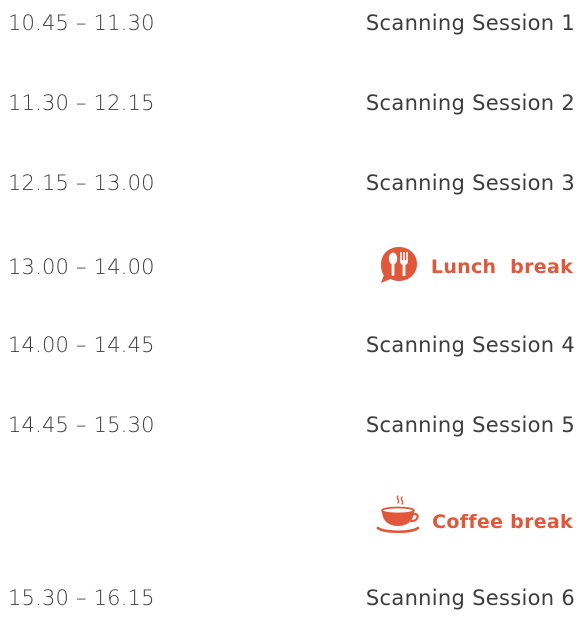 The image size is (578, 618). Describe the element at coordinates (502, 522) in the screenshot. I see `break-label: Coffee break` at that location.